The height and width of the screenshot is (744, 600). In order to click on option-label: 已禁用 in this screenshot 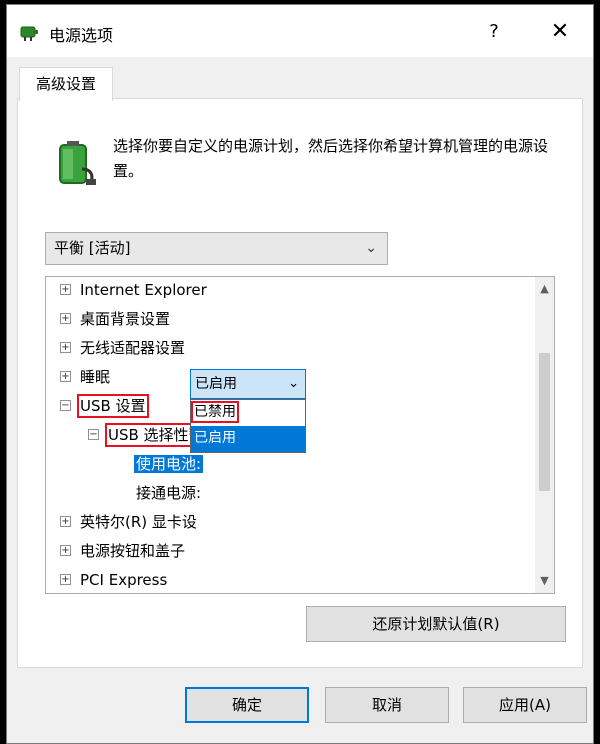, I will do `click(215, 412)`.